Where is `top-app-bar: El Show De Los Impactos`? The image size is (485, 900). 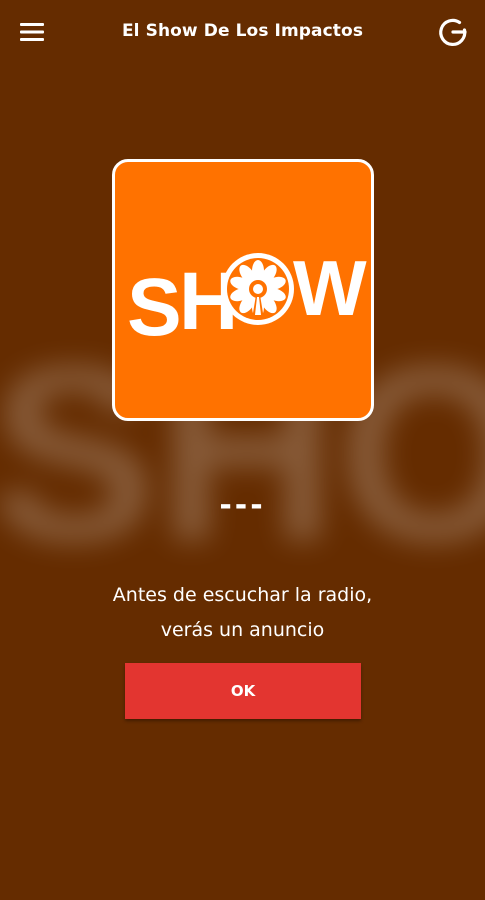
top-app-bar: El Show De Los Impactos is located at coordinates (242, 32).